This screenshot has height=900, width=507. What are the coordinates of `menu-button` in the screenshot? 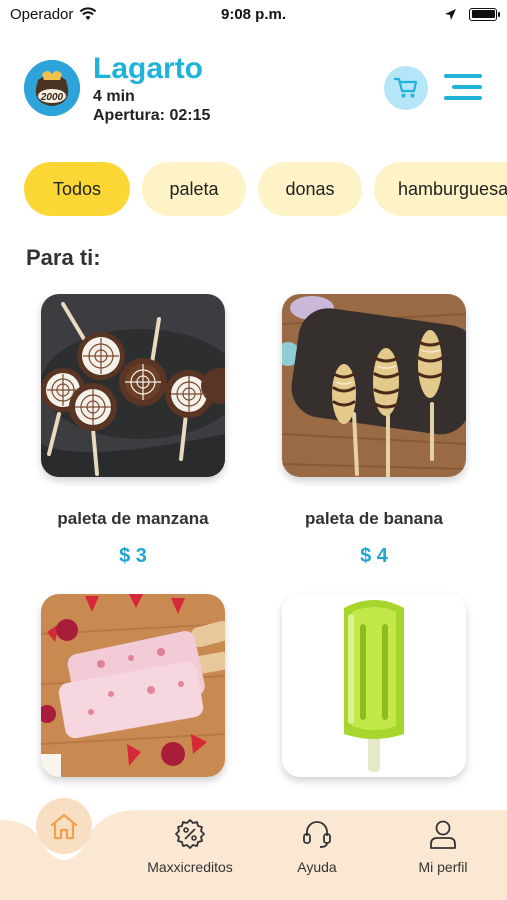 It's located at (463, 87).